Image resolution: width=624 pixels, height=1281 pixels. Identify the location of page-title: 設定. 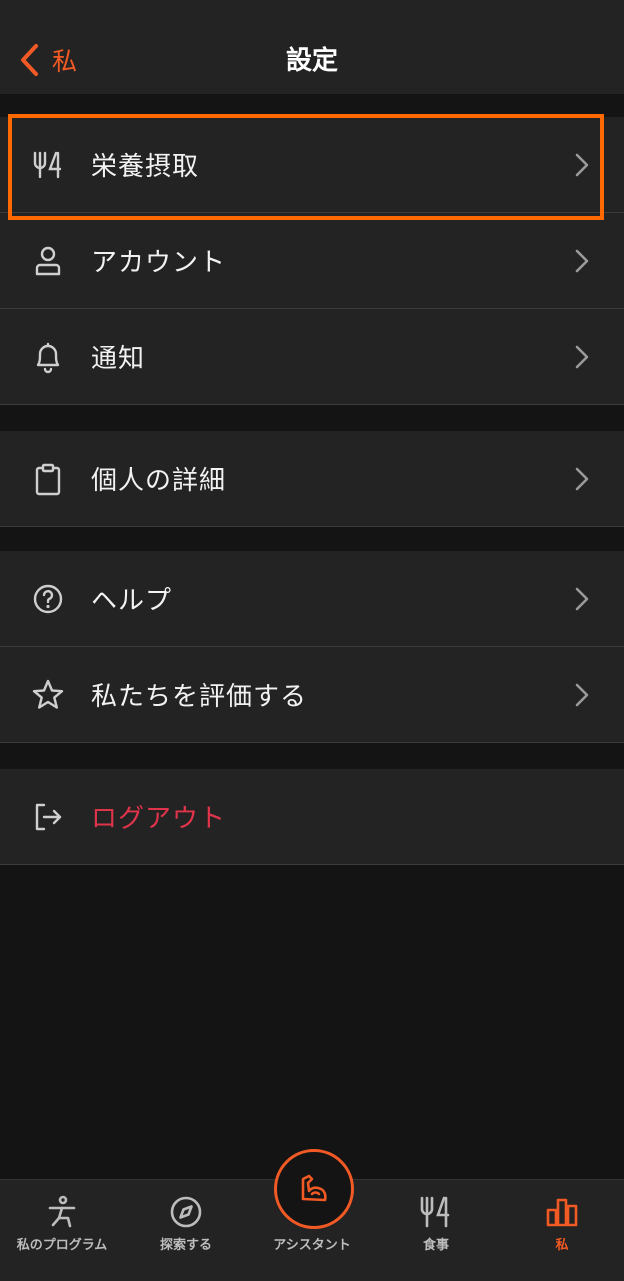
(311, 61).